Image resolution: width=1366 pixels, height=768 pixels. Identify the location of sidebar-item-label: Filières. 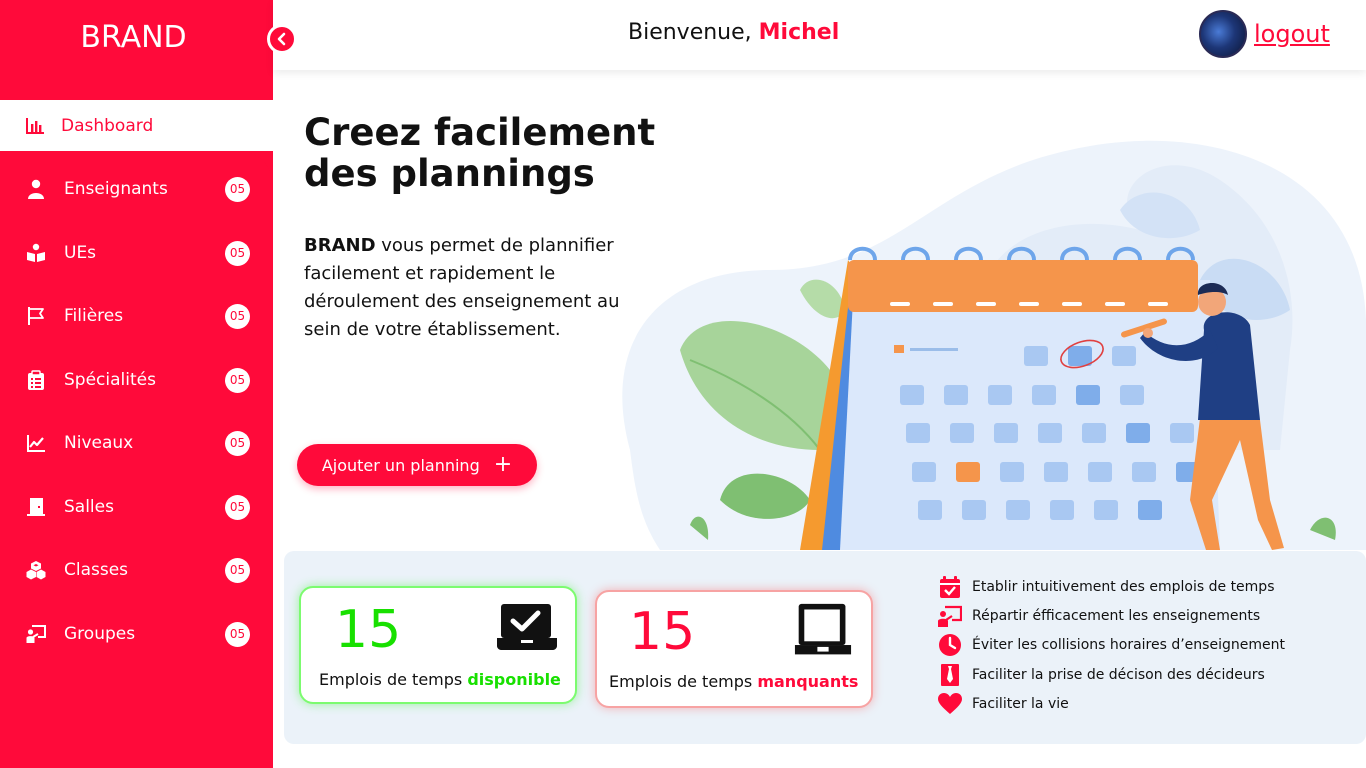
(94, 316).